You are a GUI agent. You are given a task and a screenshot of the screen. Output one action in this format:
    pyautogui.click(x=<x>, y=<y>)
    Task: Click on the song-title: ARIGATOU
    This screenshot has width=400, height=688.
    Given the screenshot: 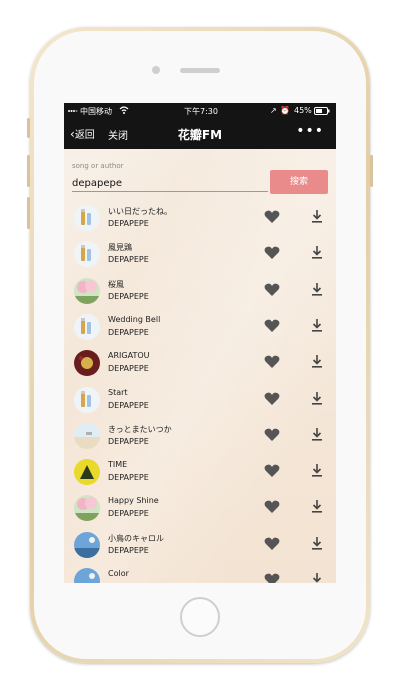 What is the action you would take?
    pyautogui.click(x=129, y=356)
    